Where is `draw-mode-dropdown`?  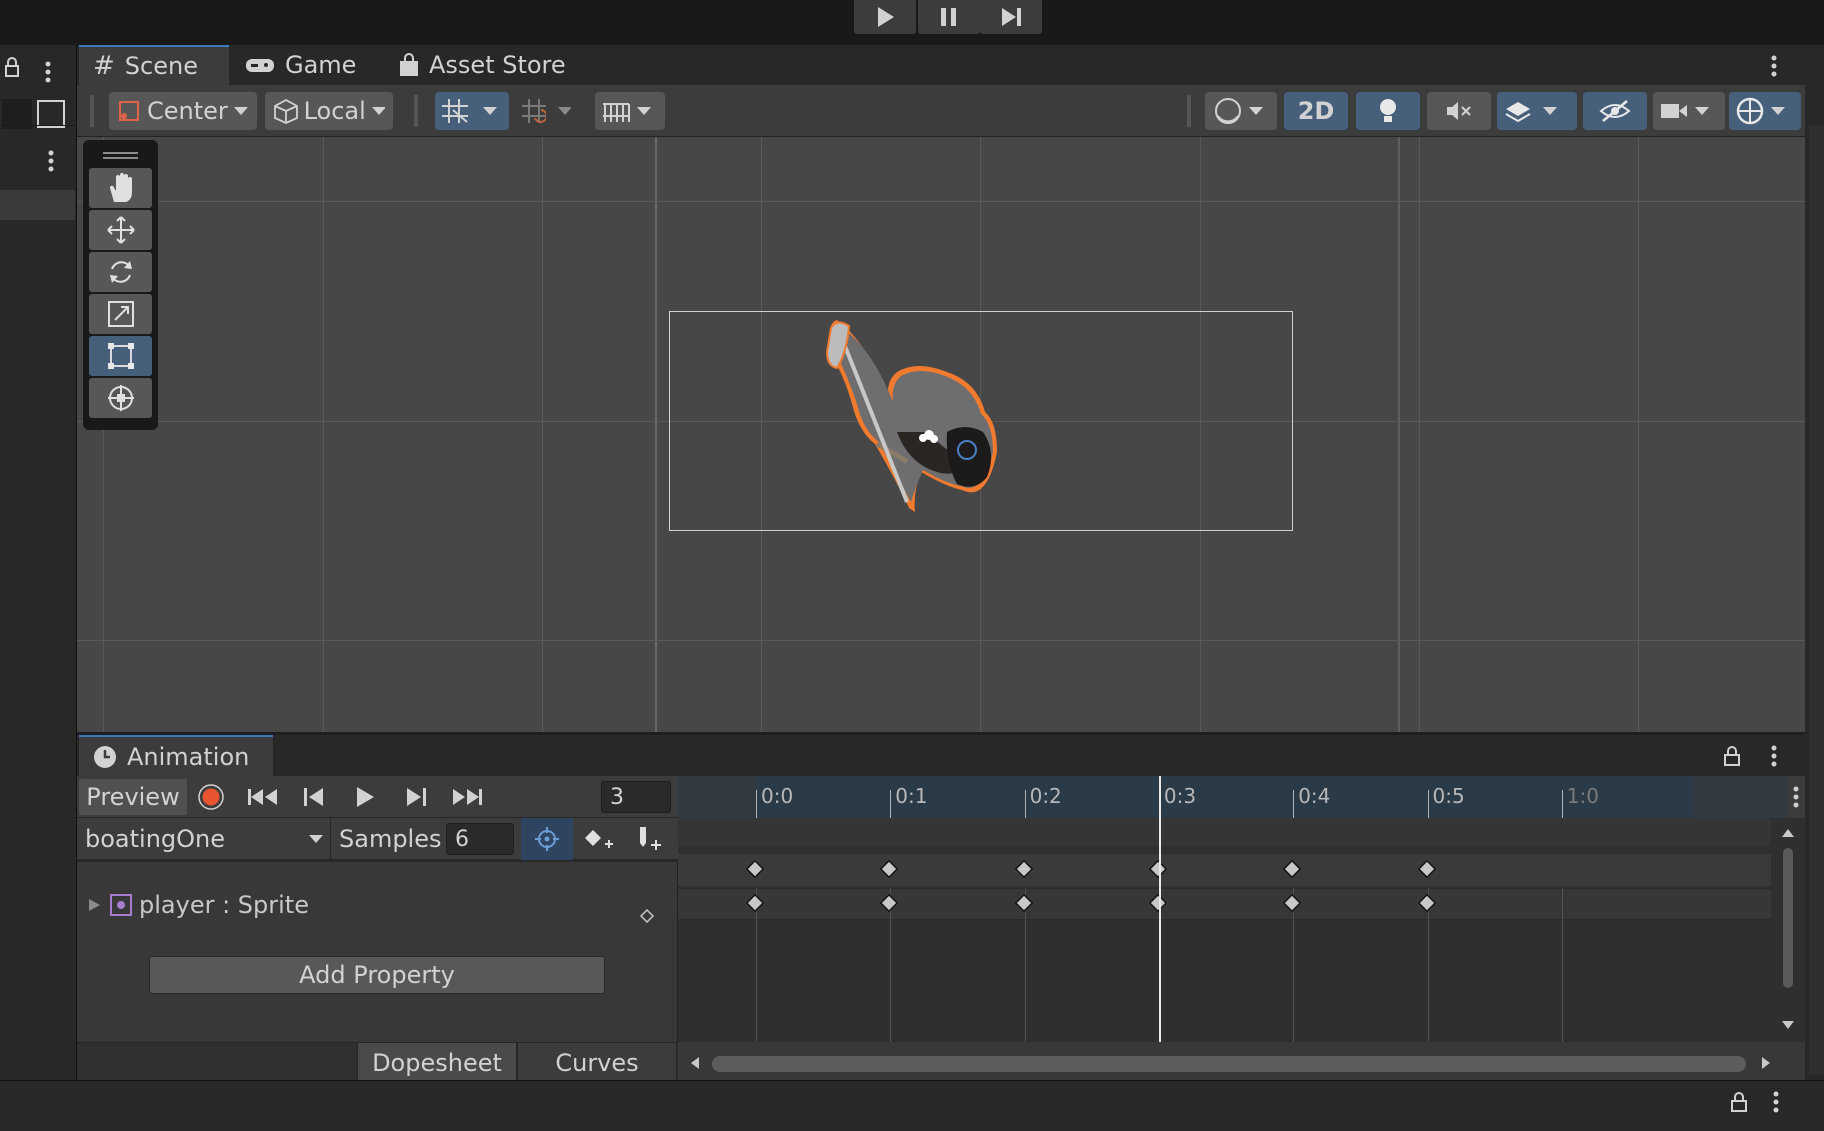 draw-mode-dropdown is located at coordinates (1241, 111).